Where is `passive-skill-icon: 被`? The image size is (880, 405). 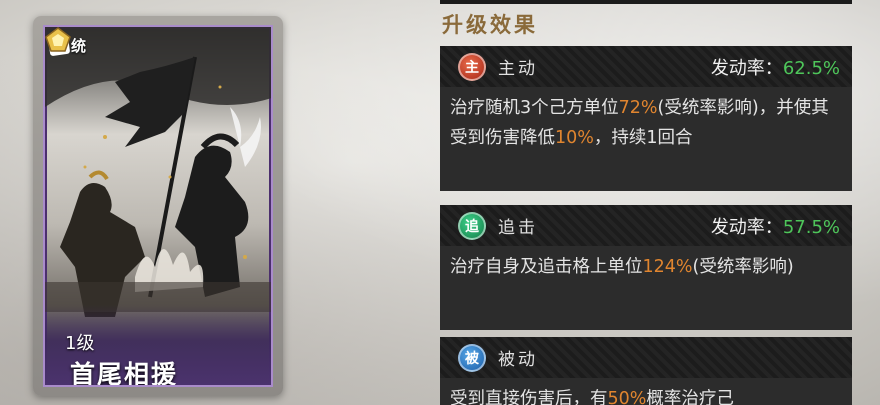 passive-skill-icon: 被 is located at coordinates (472, 357).